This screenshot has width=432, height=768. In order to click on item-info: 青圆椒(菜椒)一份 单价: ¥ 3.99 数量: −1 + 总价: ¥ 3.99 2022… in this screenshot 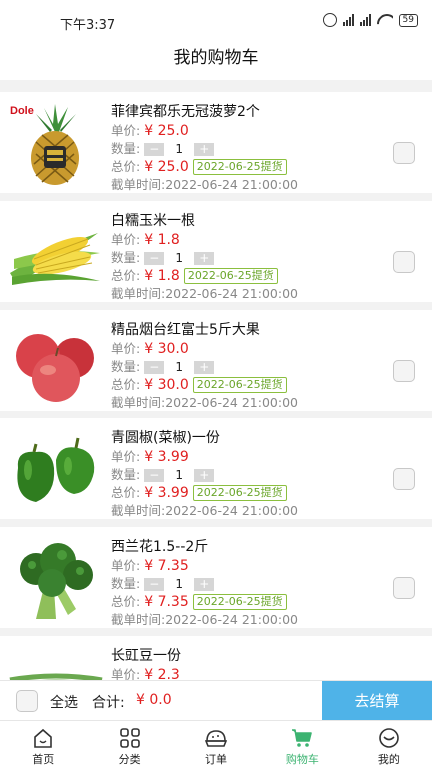, I will do `click(241, 474)`.